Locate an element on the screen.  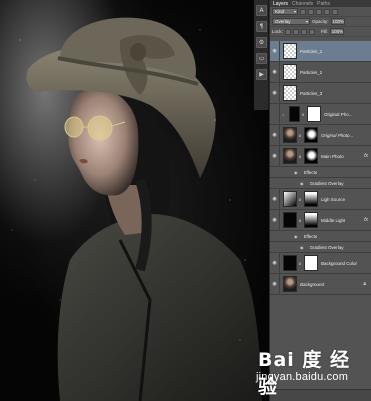
filter-adjust-icon is located at coordinates (311, 11).